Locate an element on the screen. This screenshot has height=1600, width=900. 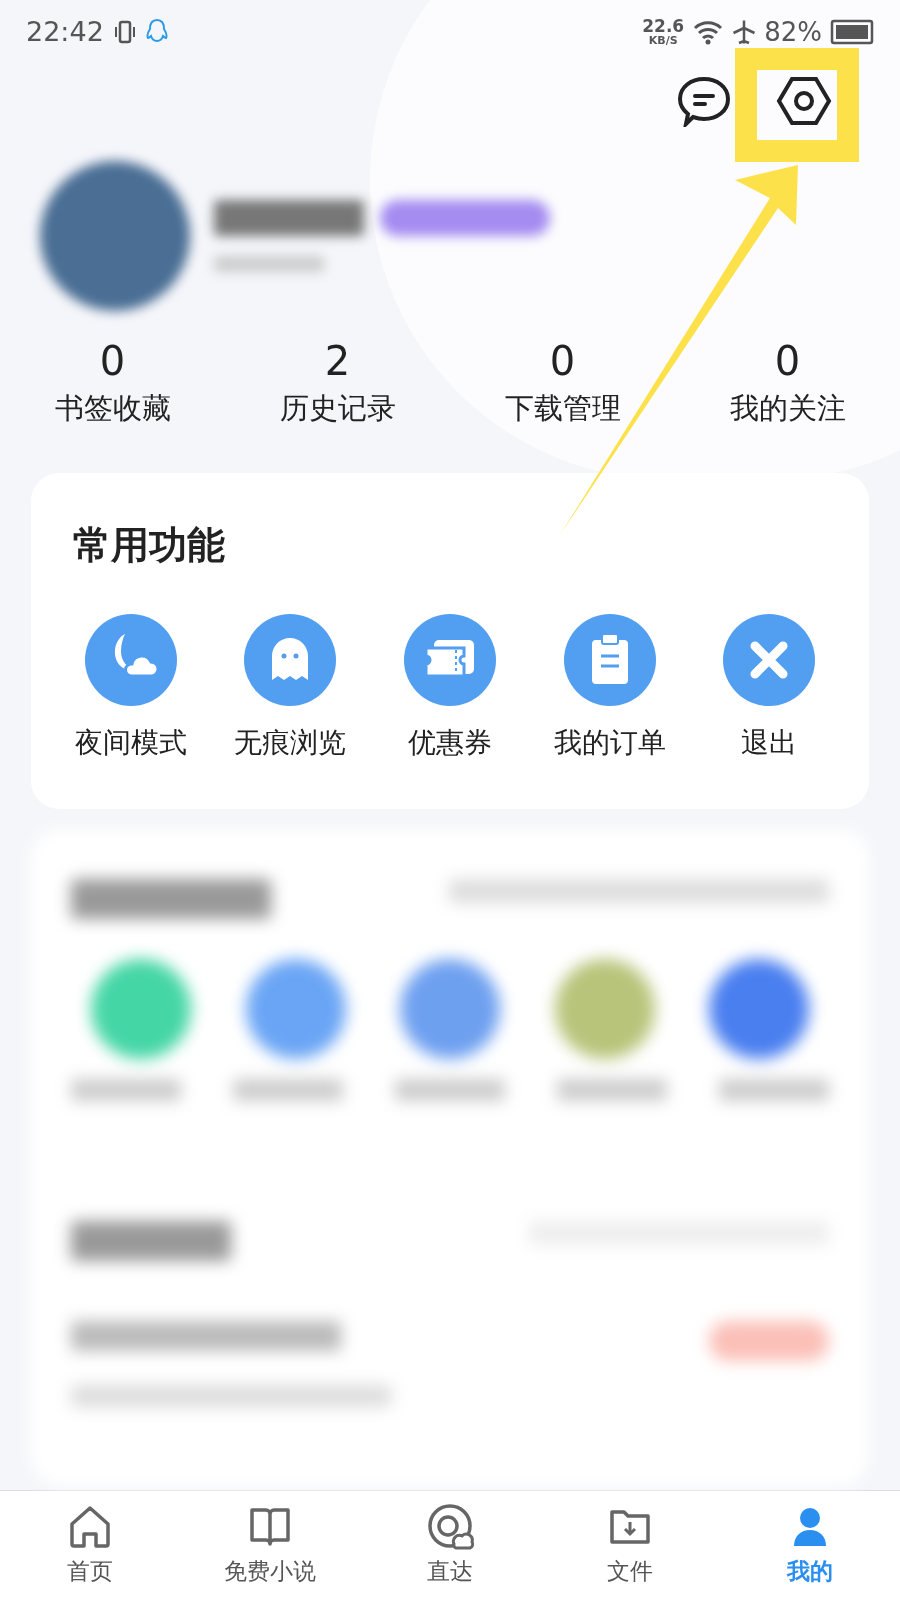
function-label: 无痕浏览 is located at coordinates (290, 743).